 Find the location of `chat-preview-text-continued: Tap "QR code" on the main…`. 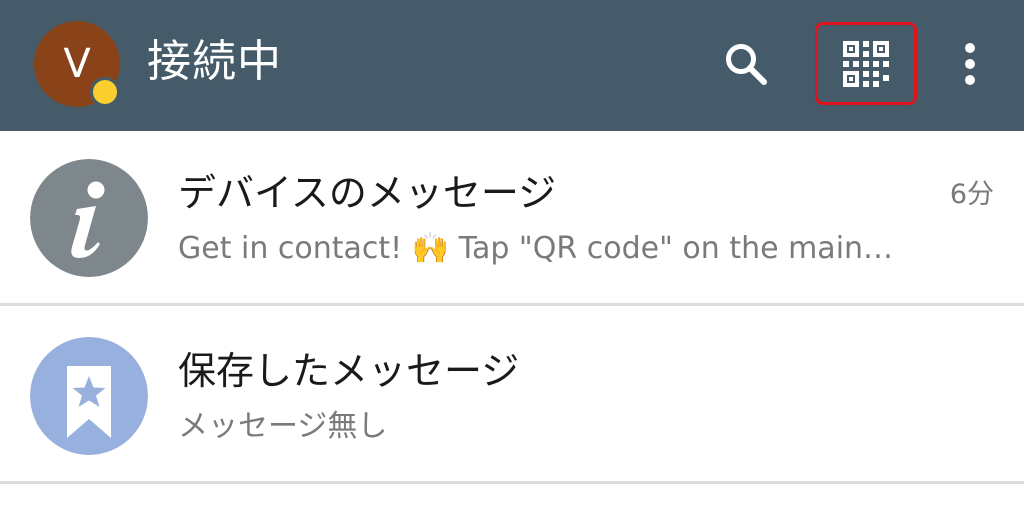

chat-preview-text-continued: Tap "QR code" on the main… is located at coordinates (671, 248).